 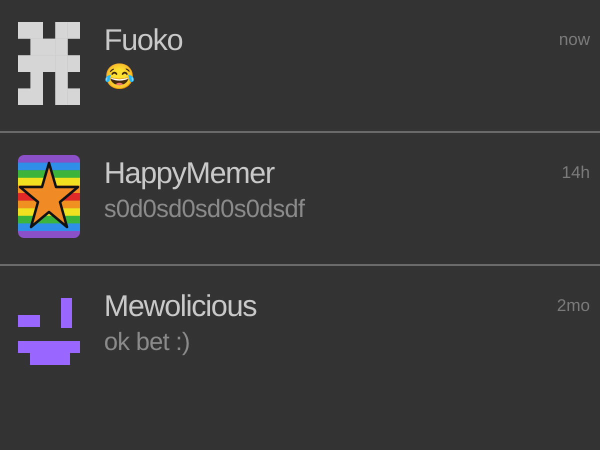 What do you see at coordinates (147, 342) in the screenshot?
I see `message-preview: ok bet :)` at bounding box center [147, 342].